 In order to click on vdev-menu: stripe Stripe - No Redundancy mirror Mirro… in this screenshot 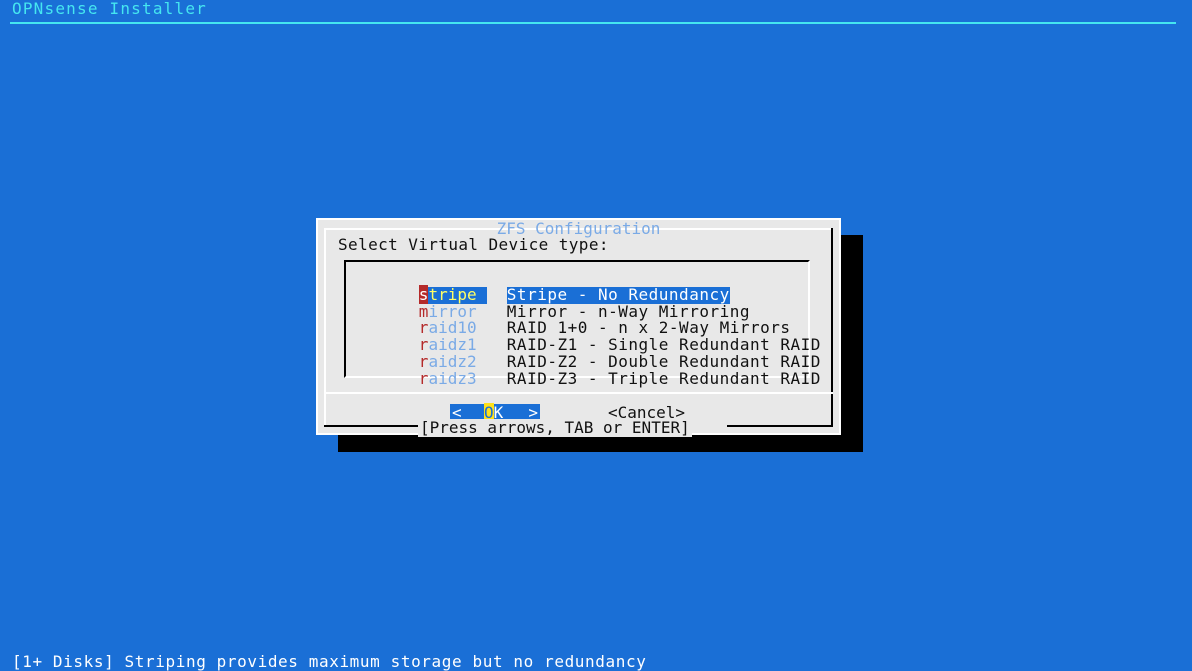, I will do `click(591, 328)`.